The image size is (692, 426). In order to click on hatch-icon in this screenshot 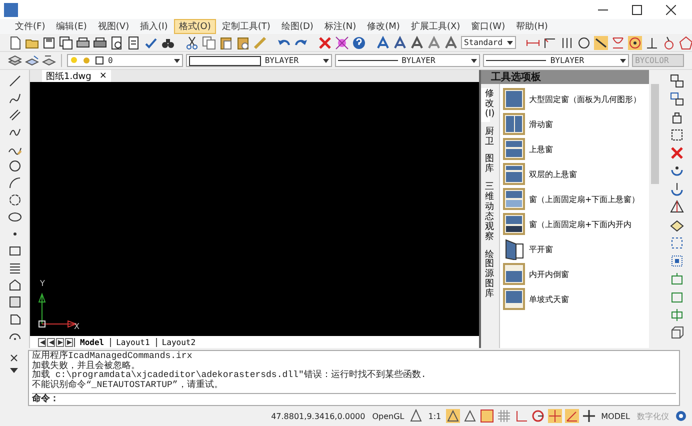, I will do `click(15, 268)`.